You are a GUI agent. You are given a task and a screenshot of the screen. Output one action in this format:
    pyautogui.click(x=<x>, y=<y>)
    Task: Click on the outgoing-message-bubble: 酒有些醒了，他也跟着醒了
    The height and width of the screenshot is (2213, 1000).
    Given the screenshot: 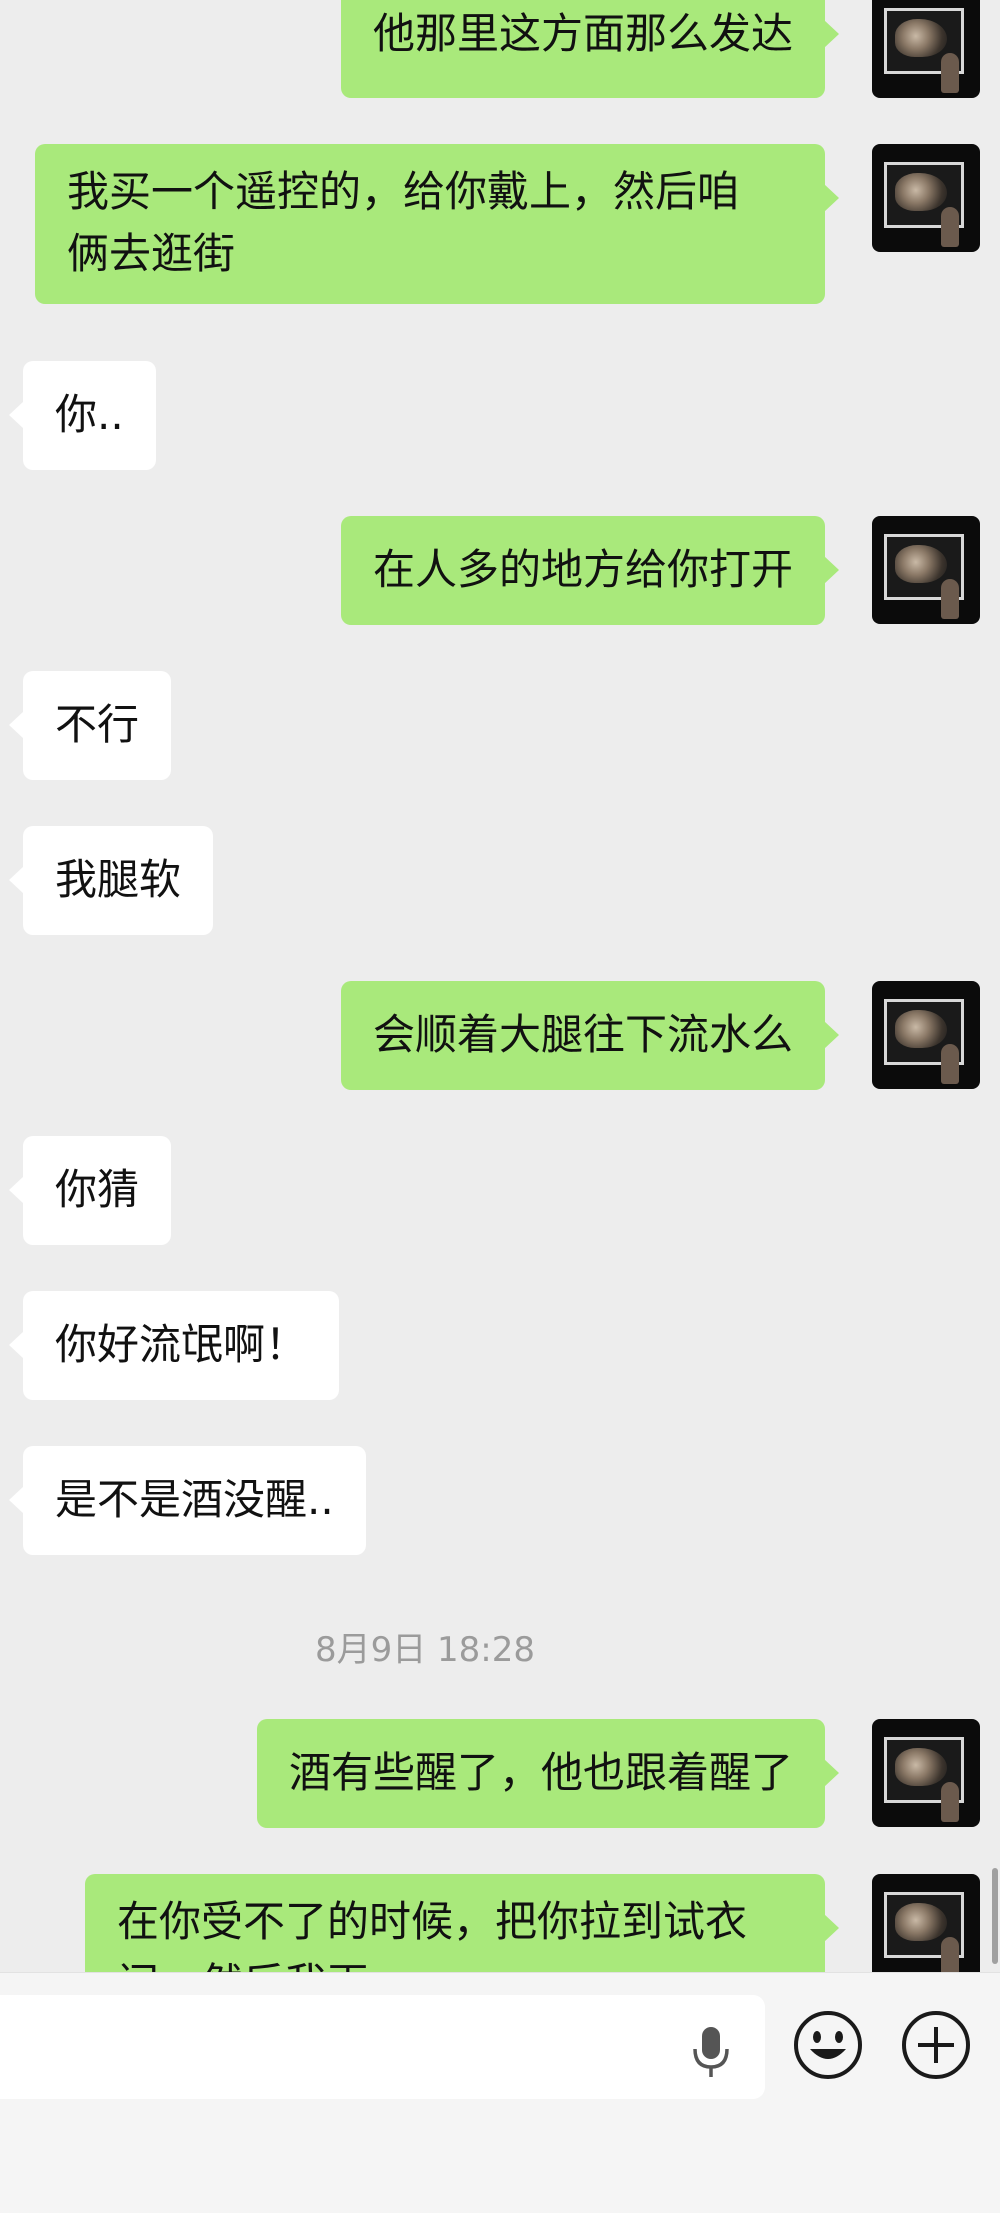 What is the action you would take?
    pyautogui.click(x=548, y=1773)
    